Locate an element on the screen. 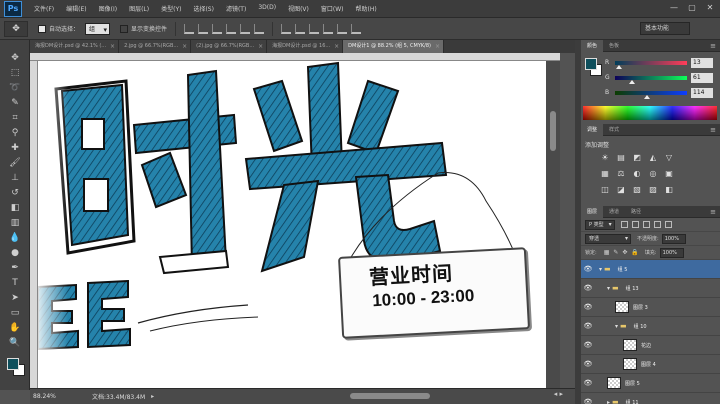  adjustment-icon: ▦ is located at coordinates (605, 173).